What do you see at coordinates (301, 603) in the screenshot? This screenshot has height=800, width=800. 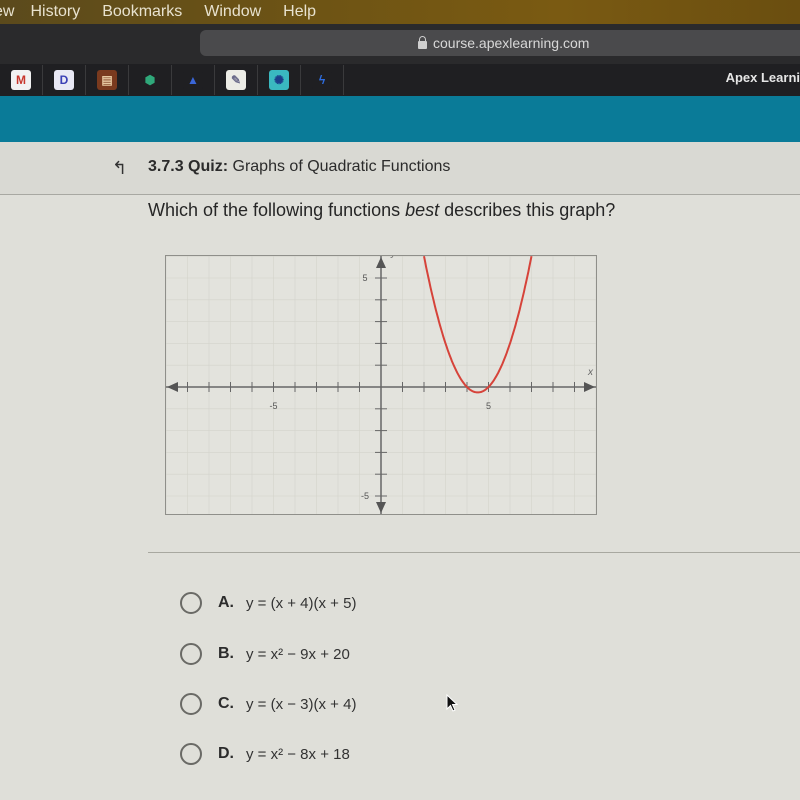 I see `choice-expression: y = (x + 4)(x + 5)` at bounding box center [301, 603].